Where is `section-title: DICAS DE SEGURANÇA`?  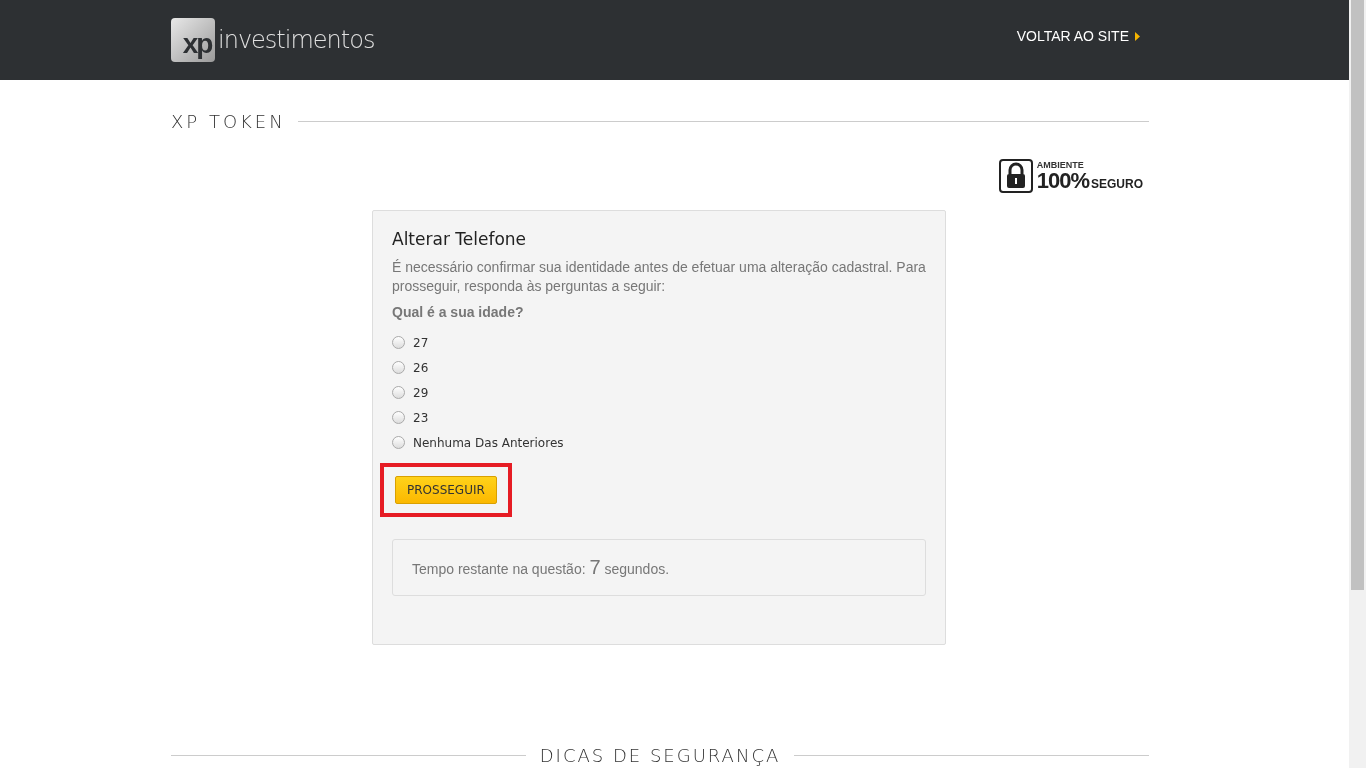
section-title: DICAS DE SEGURANÇA is located at coordinates (660, 755).